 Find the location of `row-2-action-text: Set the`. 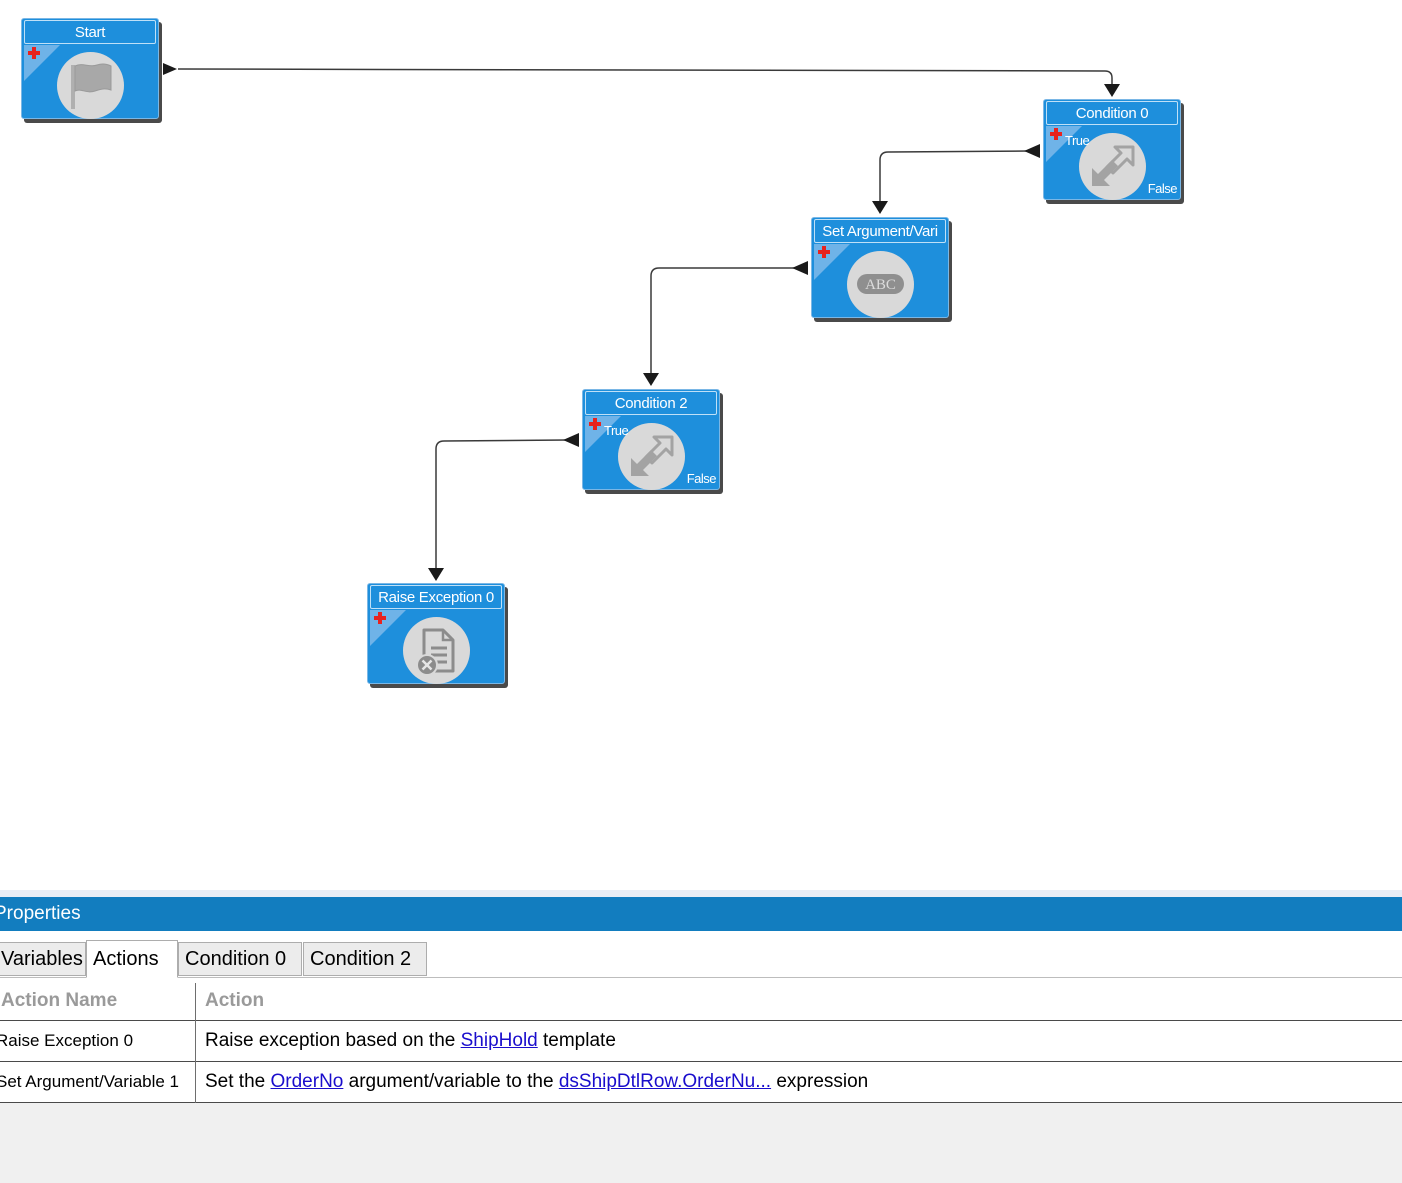

row-2-action-text: Set the is located at coordinates (238, 1081).